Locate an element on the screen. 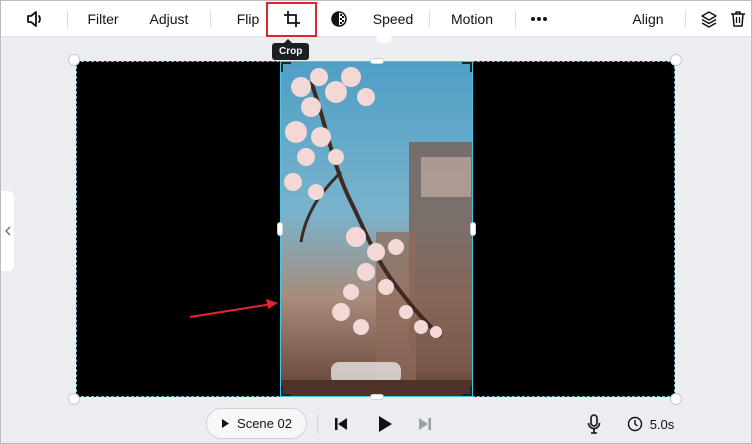 This screenshot has width=752, height=444. resize-handle-left is located at coordinates (280, 229).